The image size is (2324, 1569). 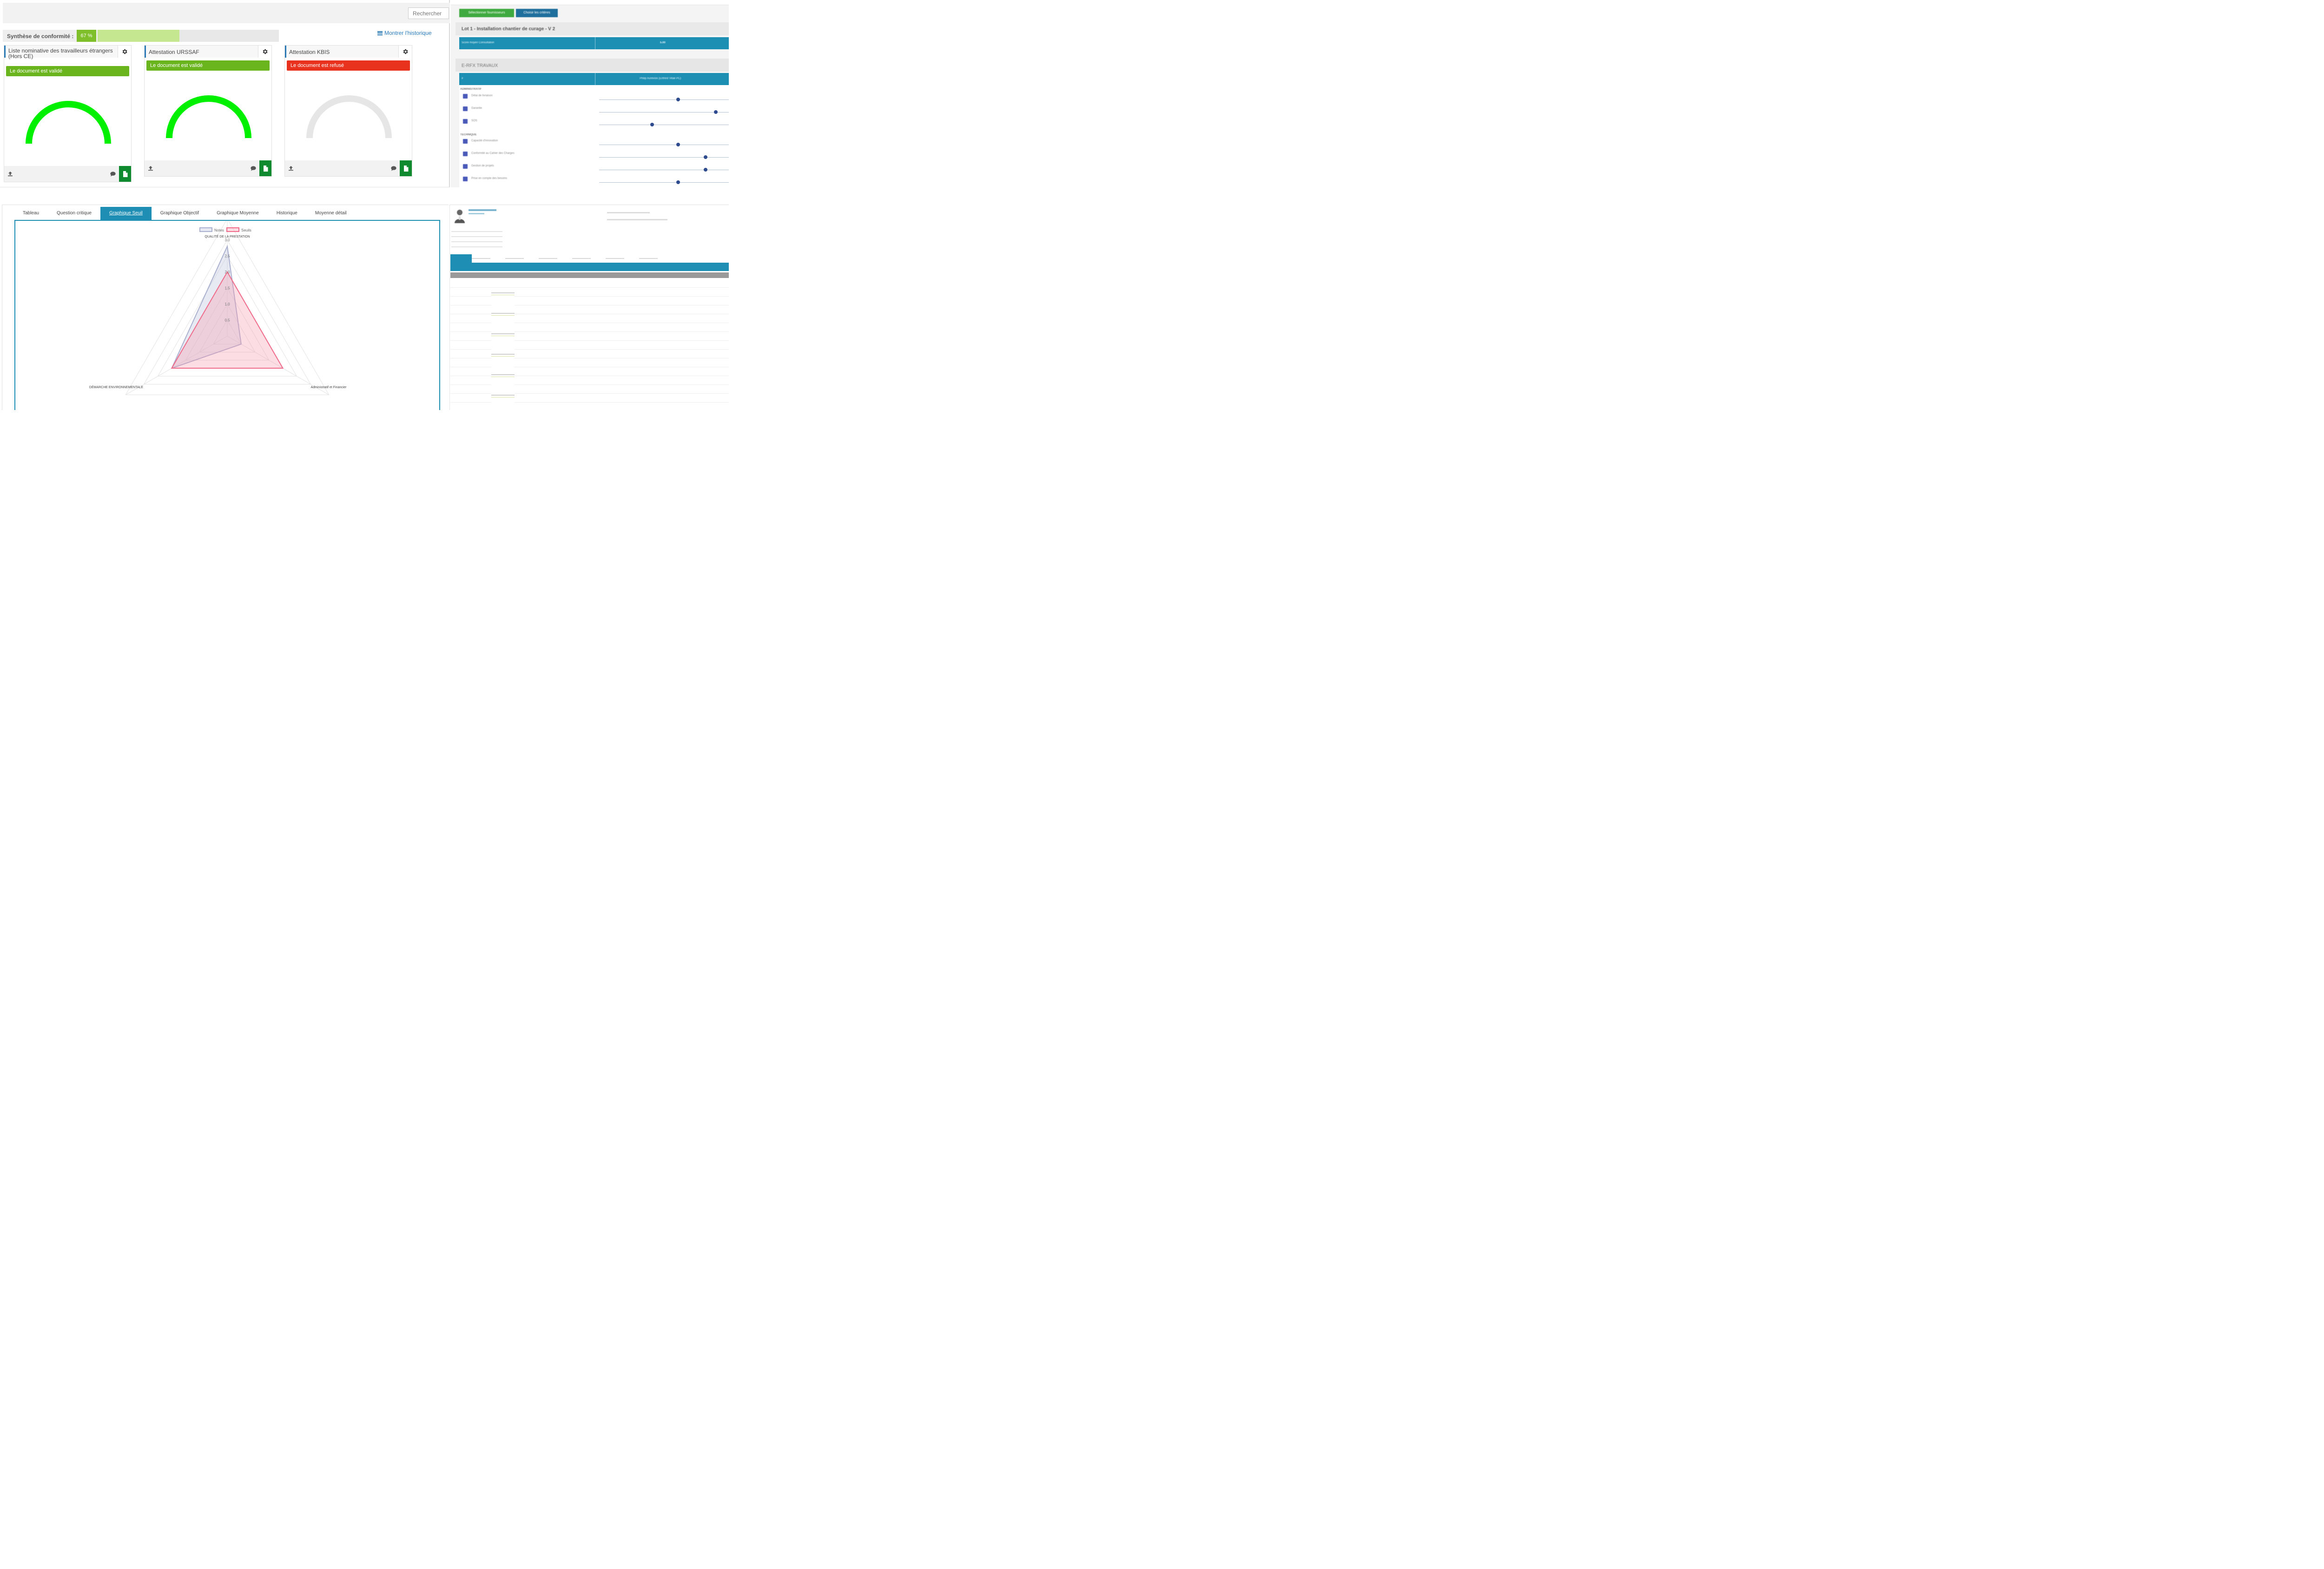 I want to click on document-card-kbis: Attestation KBIS Le document est refusé, so click(x=348, y=111).